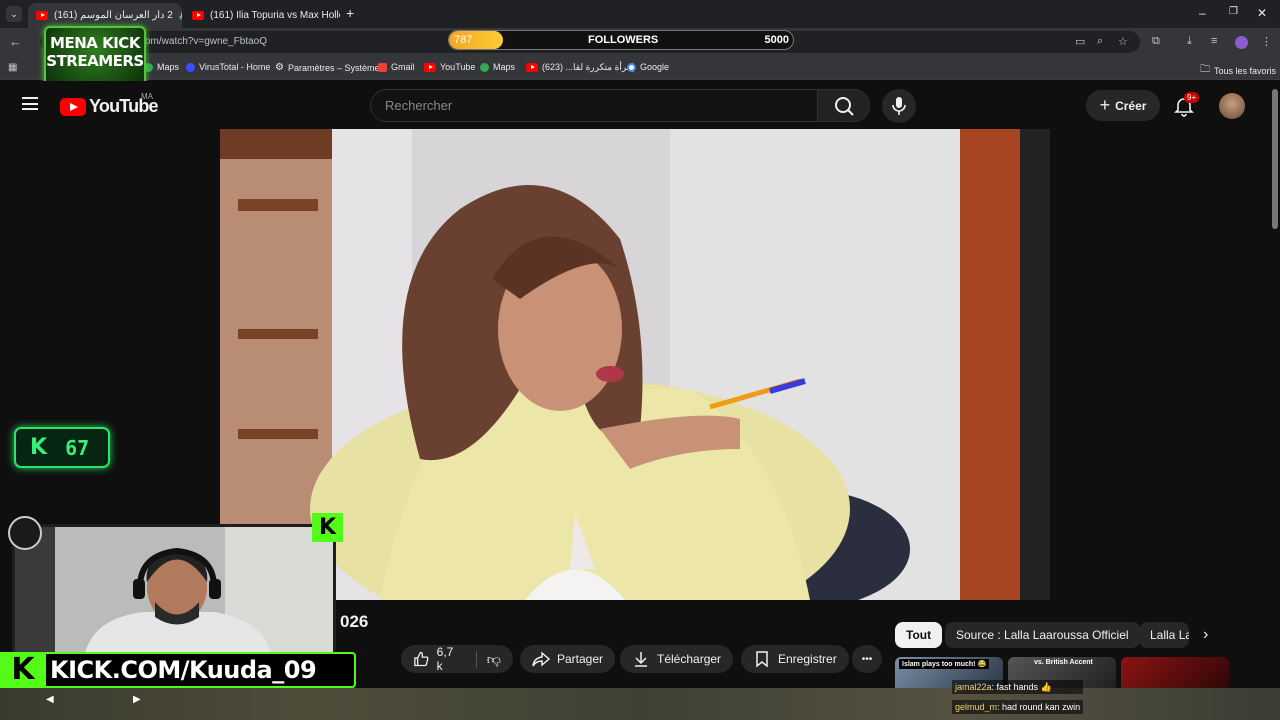 This screenshot has width=1280, height=720. I want to click on bookmark-settings: ⚙ Paramètres – Système, so click(327, 67).